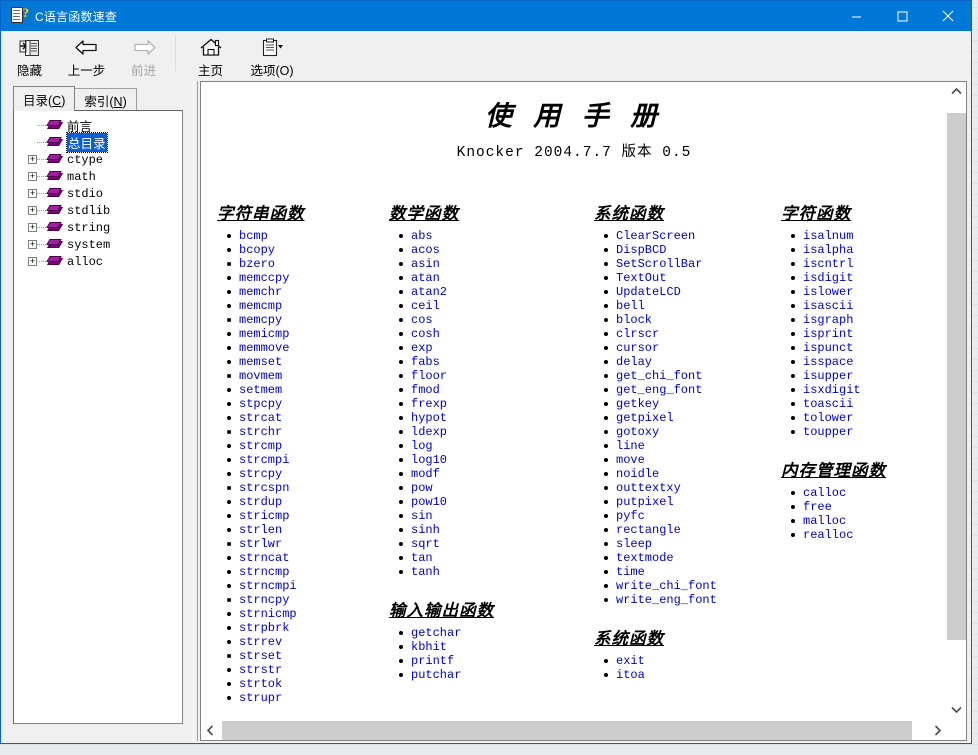 The height and width of the screenshot is (755, 978). I want to click on function-list-item: strdup, so click(266, 502).